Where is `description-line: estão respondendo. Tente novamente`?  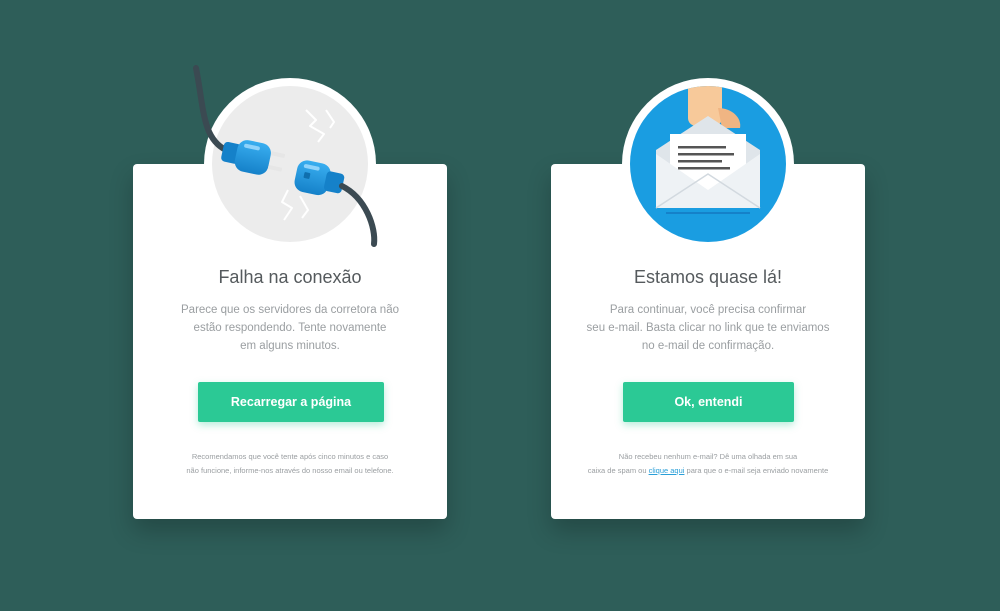 description-line: estão respondendo. Tente novamente is located at coordinates (290, 328).